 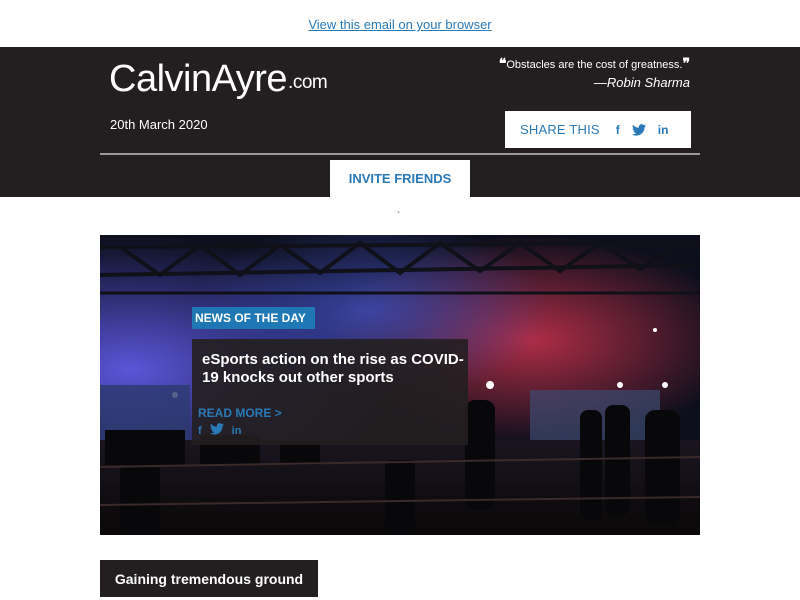 I want to click on invite-friends-tab: INVITE FRIENDS, so click(x=400, y=178).